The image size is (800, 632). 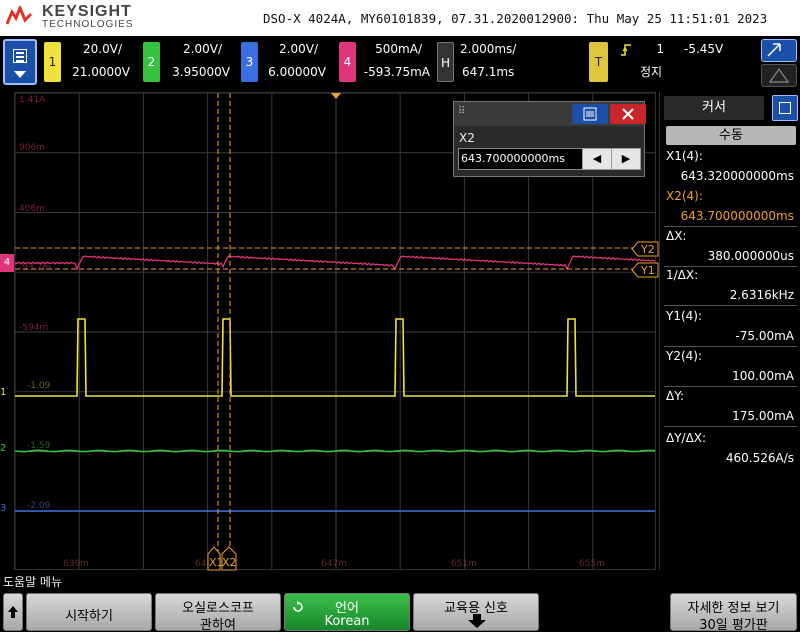 I want to click on delta-y-value: 175.00mA, so click(x=763, y=416).